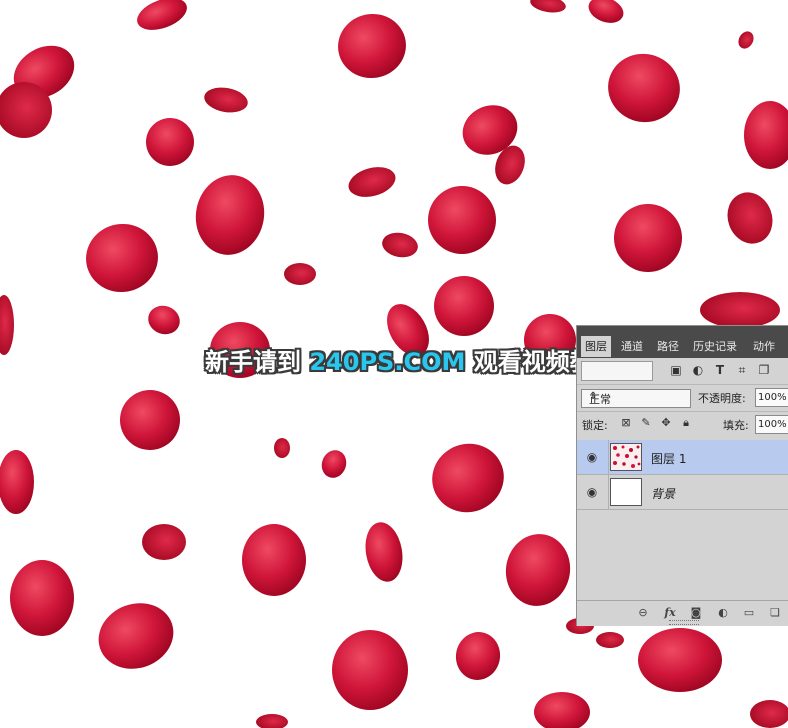 The width and height of the screenshot is (788, 728). I want to click on lock-all-icon: 🔒︎, so click(686, 423).